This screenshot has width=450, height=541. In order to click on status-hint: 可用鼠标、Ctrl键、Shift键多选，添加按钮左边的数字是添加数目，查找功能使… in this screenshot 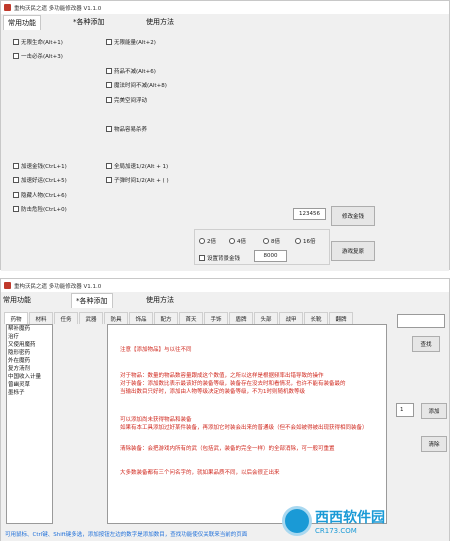, I will do `click(126, 535)`.